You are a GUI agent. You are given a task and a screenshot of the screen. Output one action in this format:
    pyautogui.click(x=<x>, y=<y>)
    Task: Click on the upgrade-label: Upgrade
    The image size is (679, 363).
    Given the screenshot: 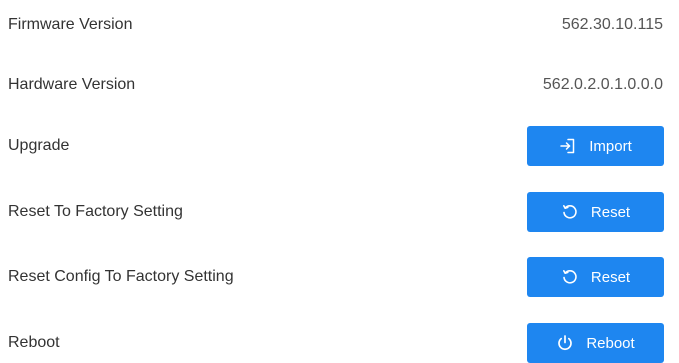 What is the action you would take?
    pyautogui.click(x=39, y=145)
    